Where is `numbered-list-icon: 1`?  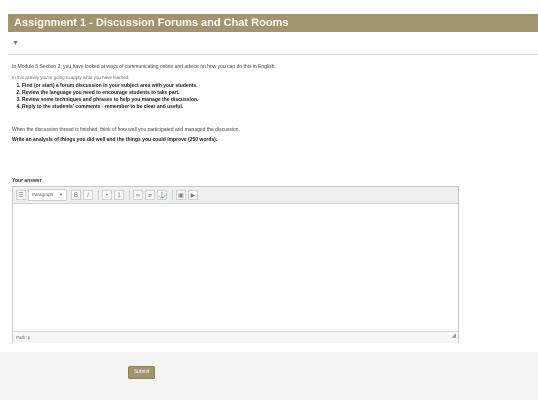 numbered-list-icon: 1 is located at coordinates (118, 195).